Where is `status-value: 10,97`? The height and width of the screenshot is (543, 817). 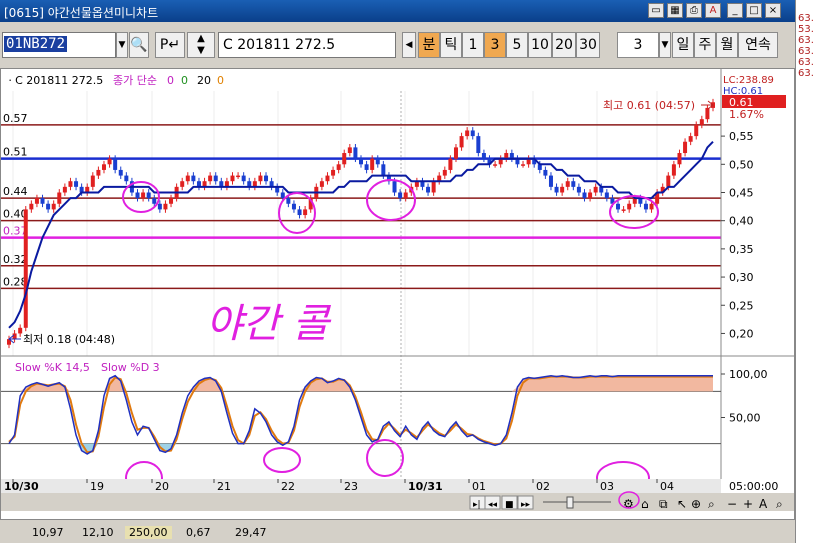
status-value: 10,97 is located at coordinates (48, 532).